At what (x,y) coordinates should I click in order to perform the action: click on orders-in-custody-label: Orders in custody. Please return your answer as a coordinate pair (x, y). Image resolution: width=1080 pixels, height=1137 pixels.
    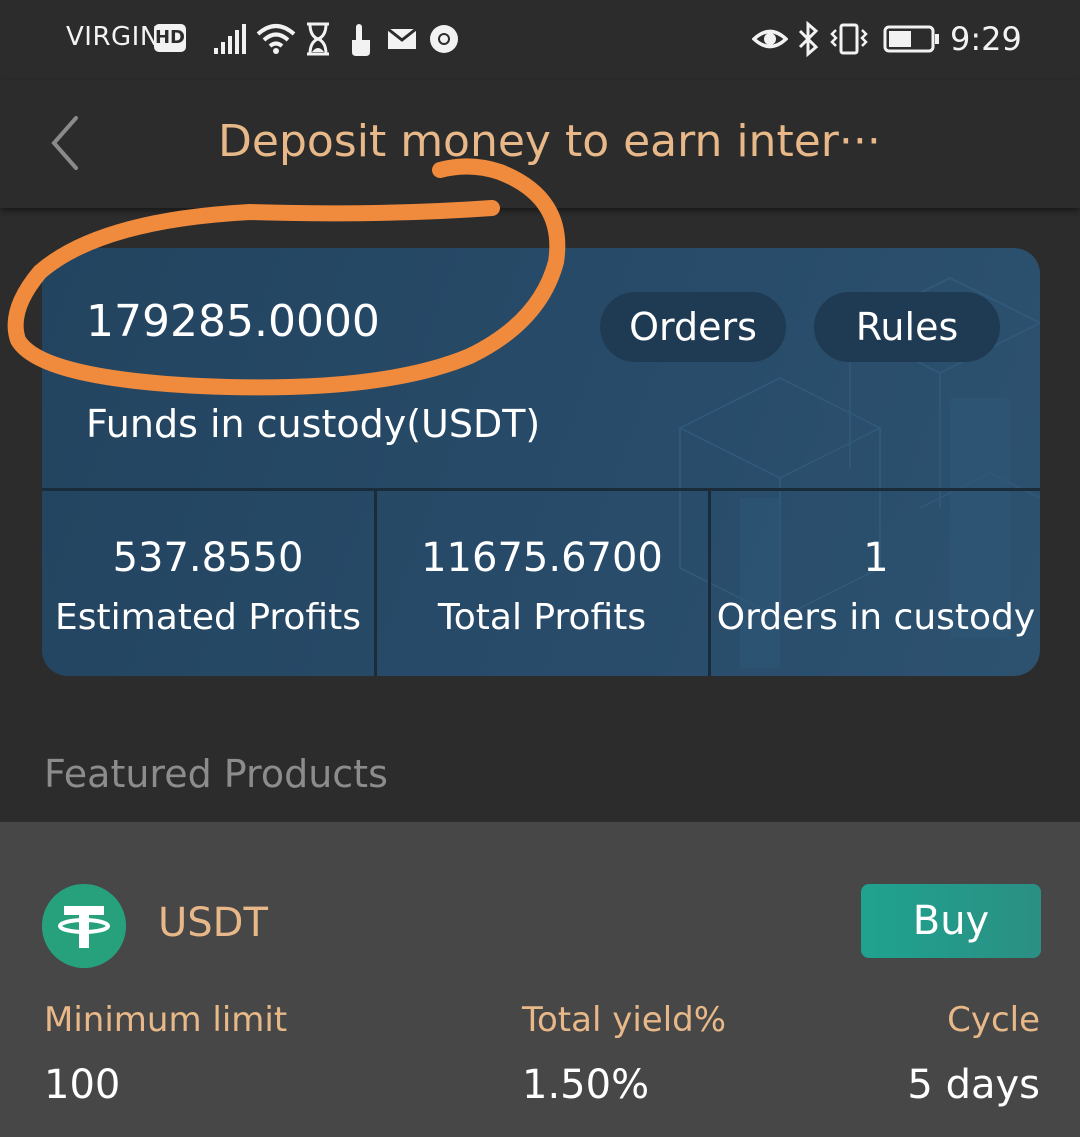
    Looking at the image, I should click on (876, 617).